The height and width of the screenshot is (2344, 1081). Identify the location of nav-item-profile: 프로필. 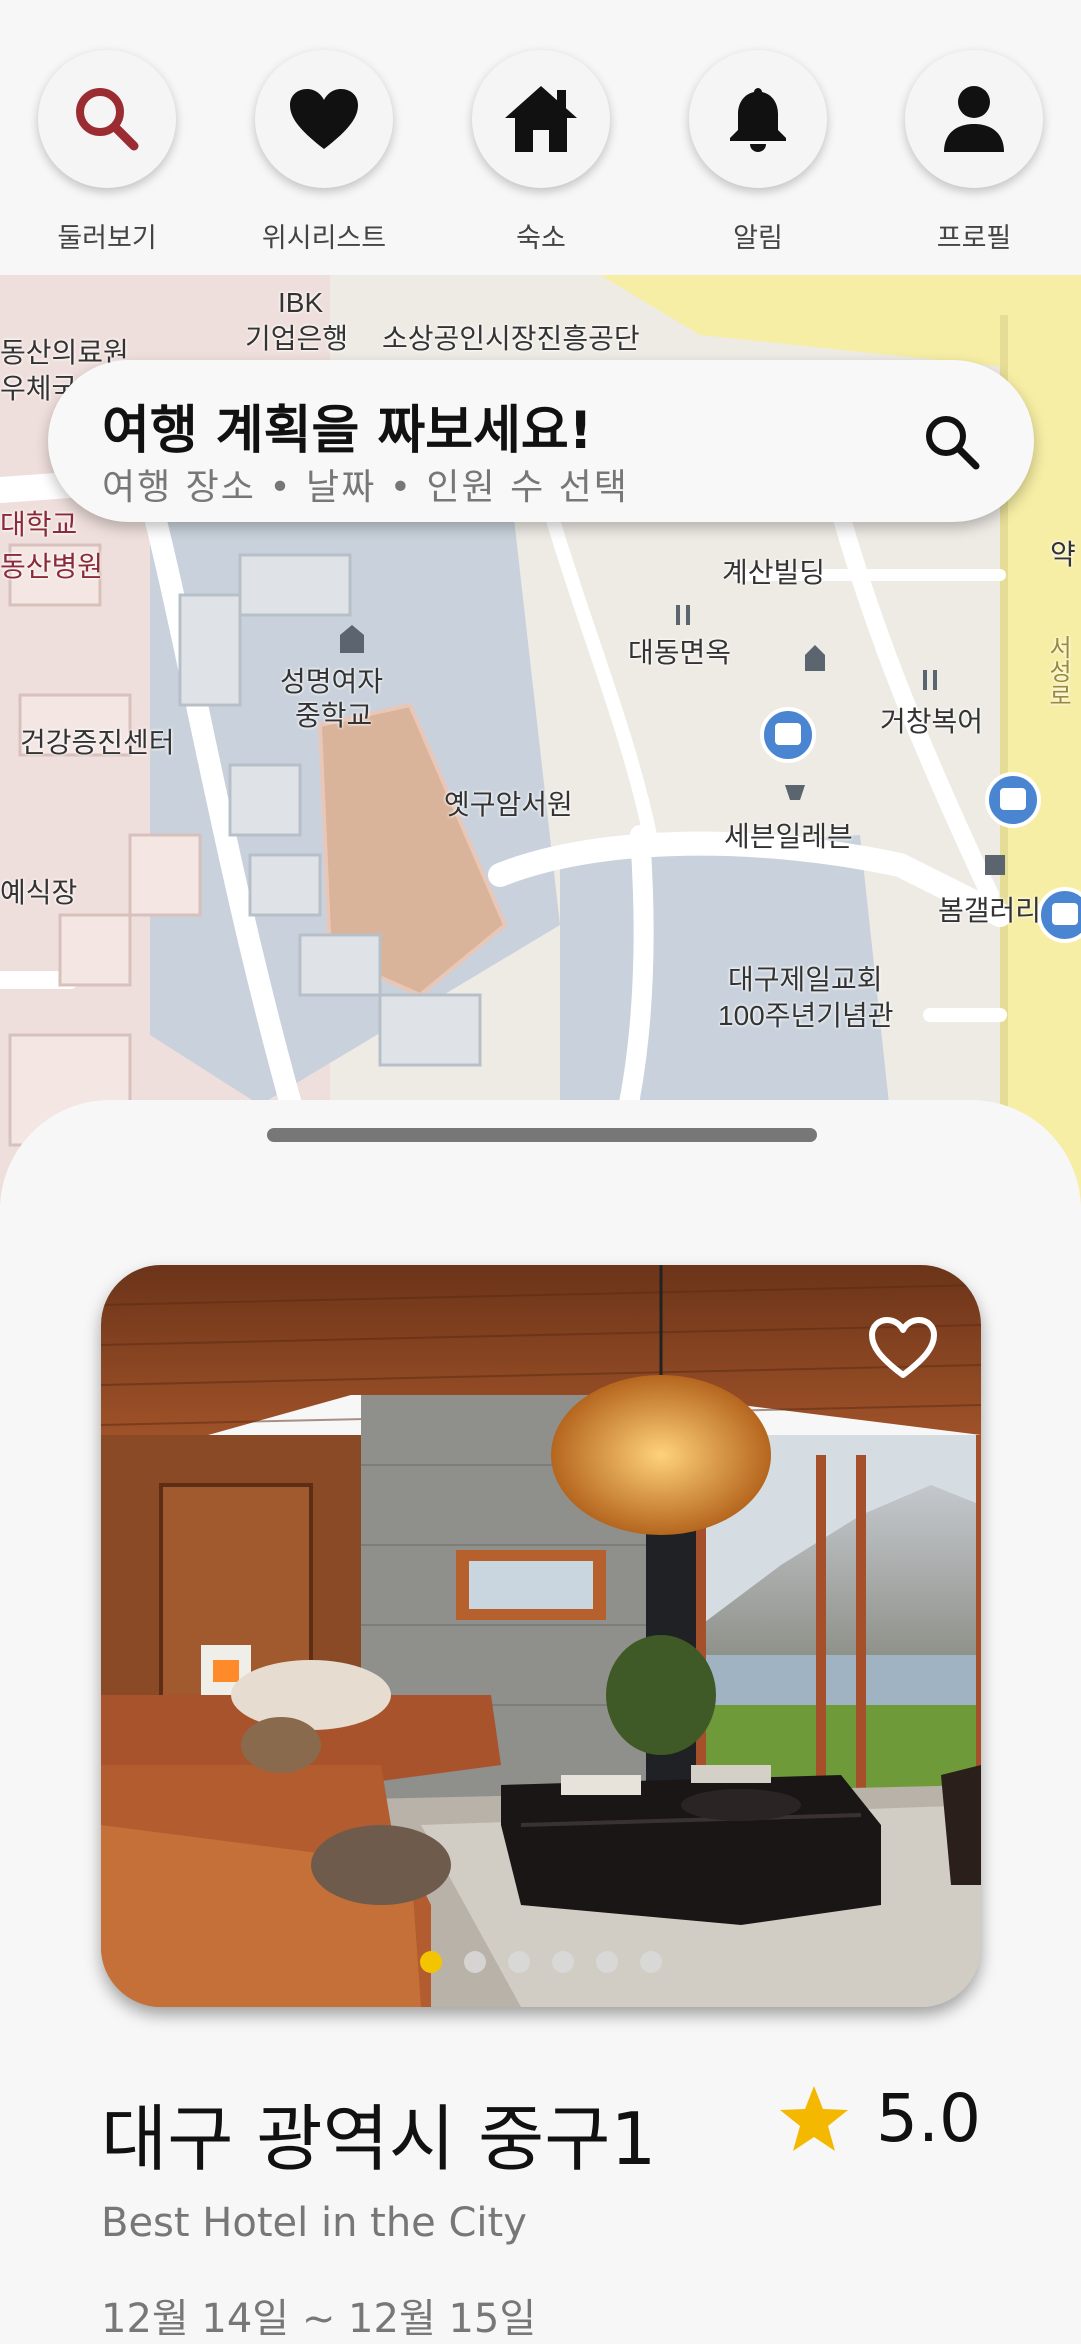
(974, 155).